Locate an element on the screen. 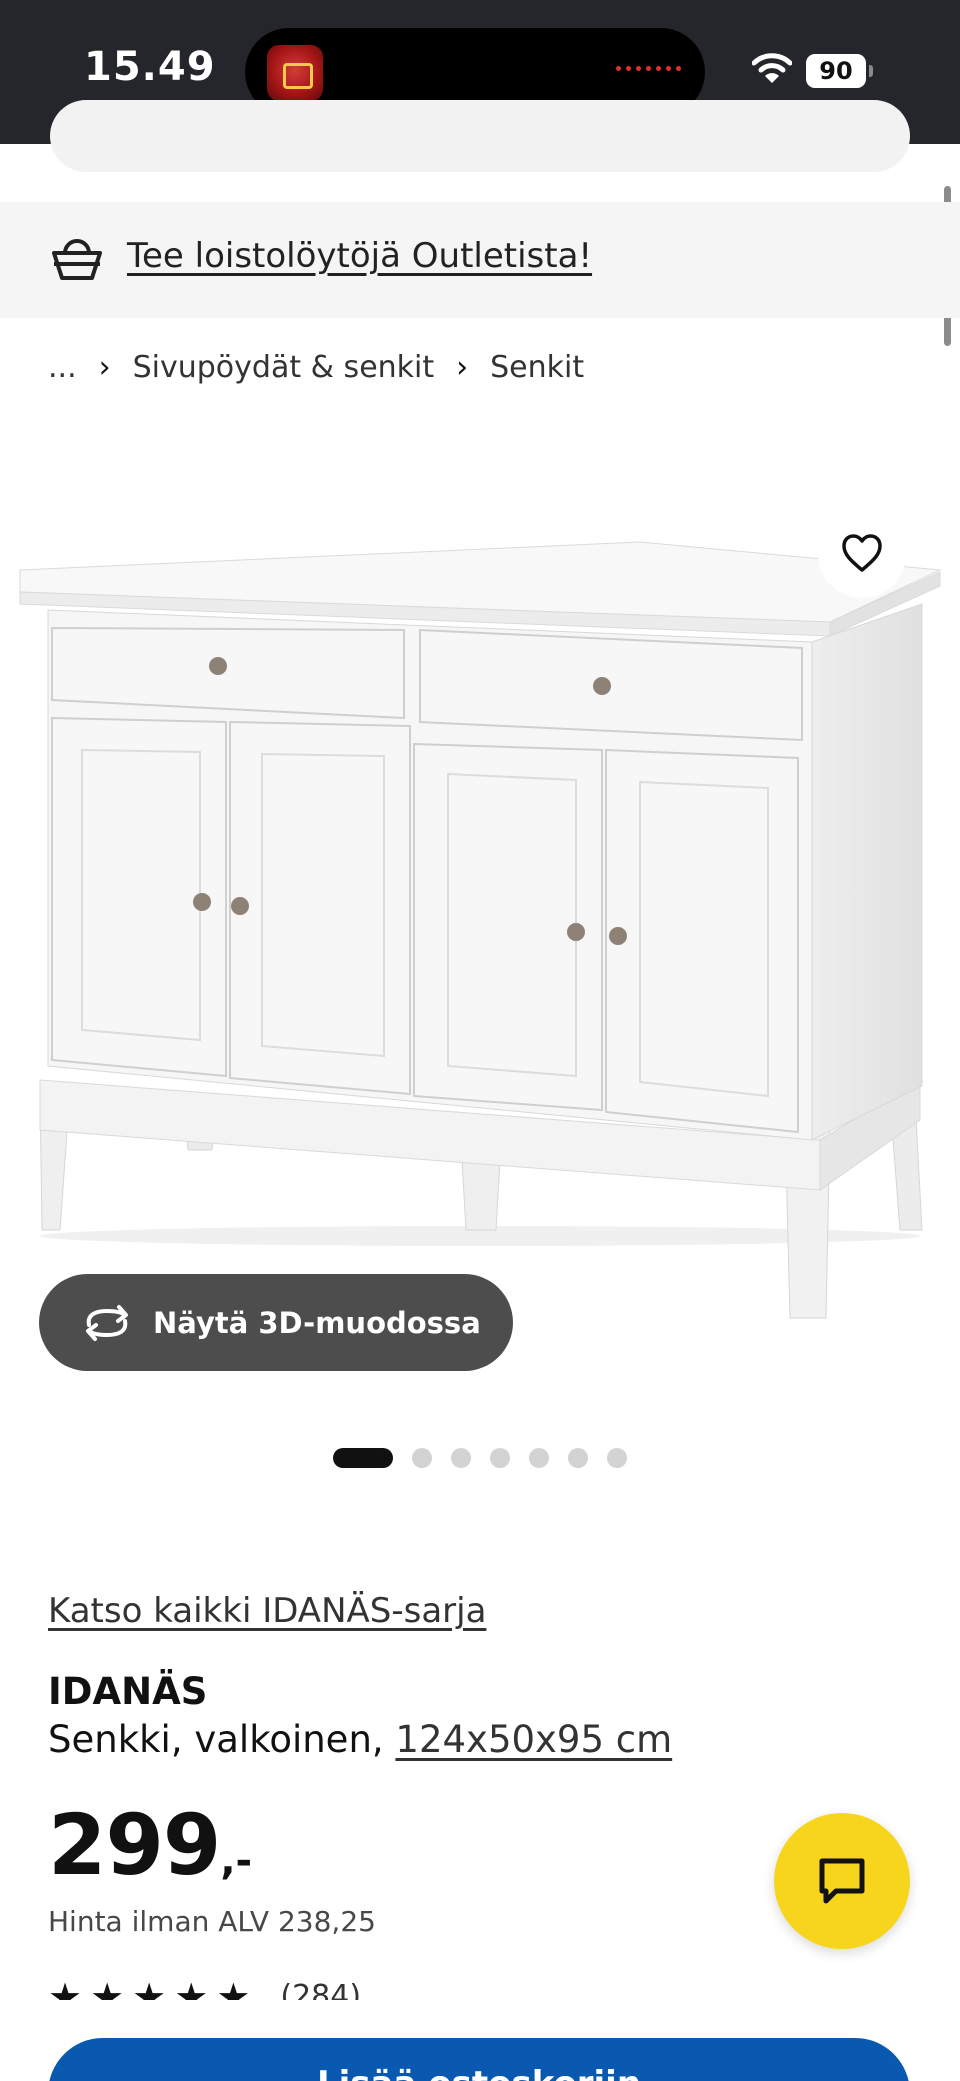  rating: ★ ★ ★ ★ ★ (284) is located at coordinates (204, 1989).